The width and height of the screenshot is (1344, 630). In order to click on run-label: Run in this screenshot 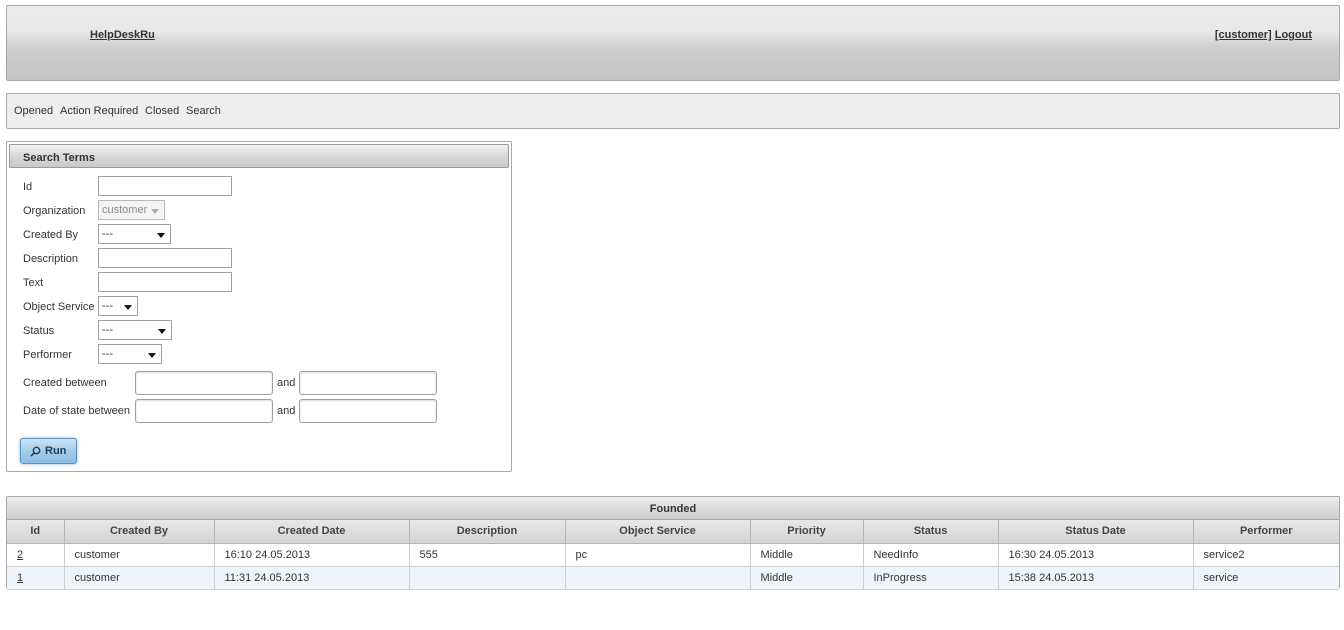, I will do `click(56, 451)`.